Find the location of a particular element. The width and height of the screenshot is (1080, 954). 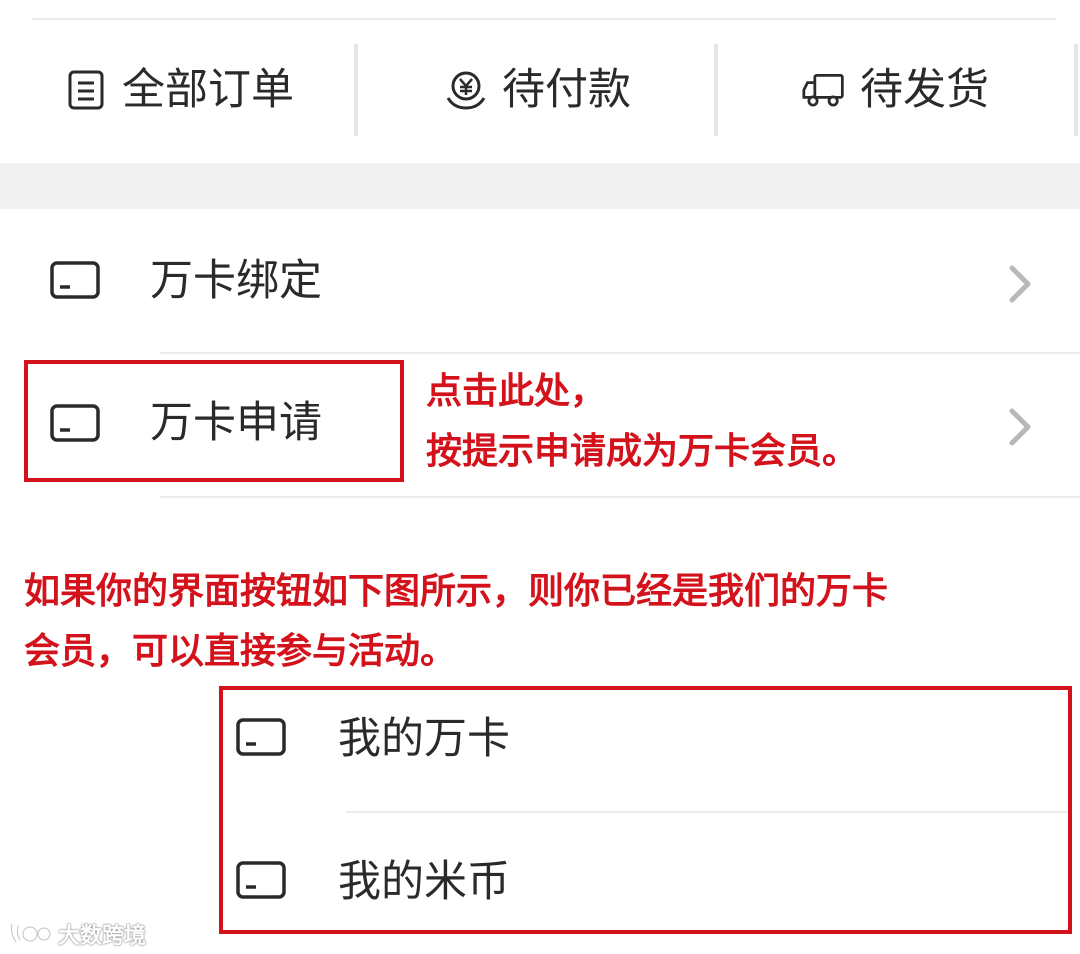

tab-pending-payment: 待付款 is located at coordinates (537, 90).